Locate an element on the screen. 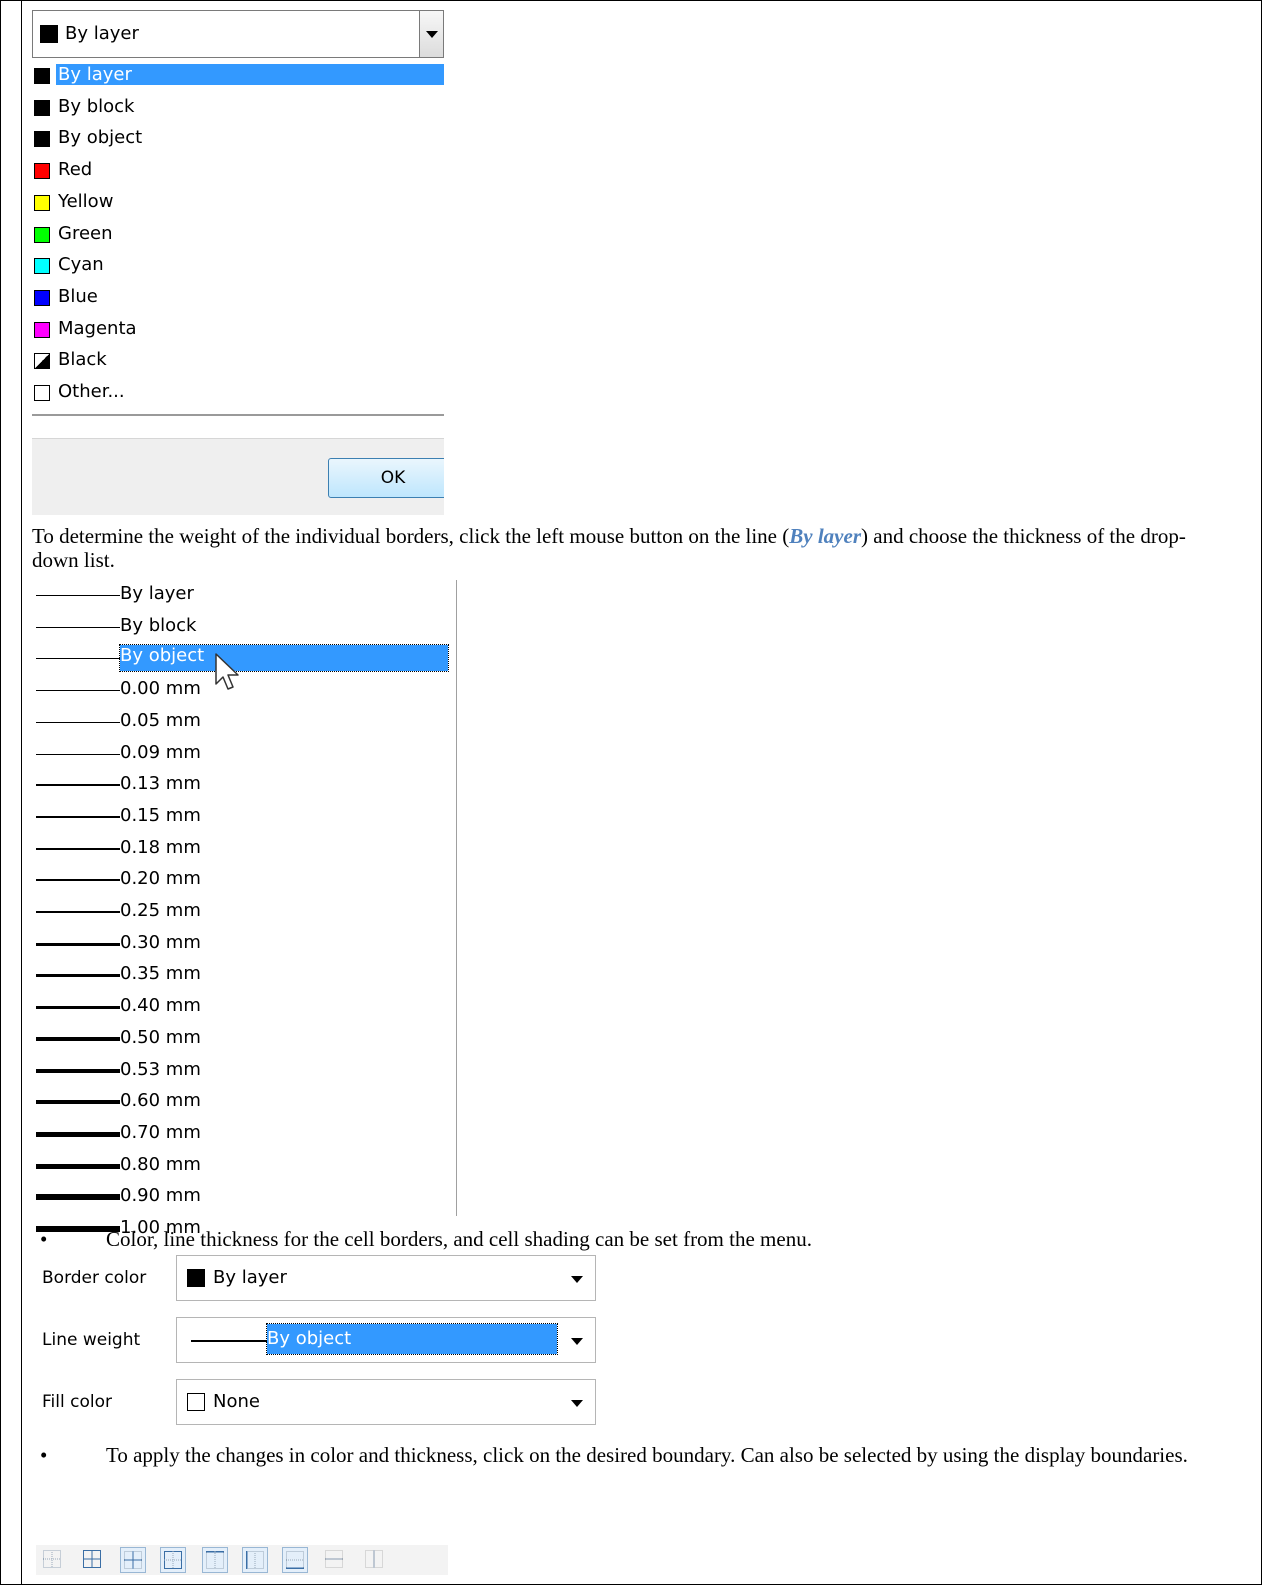 The image size is (1262, 1585). color-option-label: By layer is located at coordinates (250, 74).